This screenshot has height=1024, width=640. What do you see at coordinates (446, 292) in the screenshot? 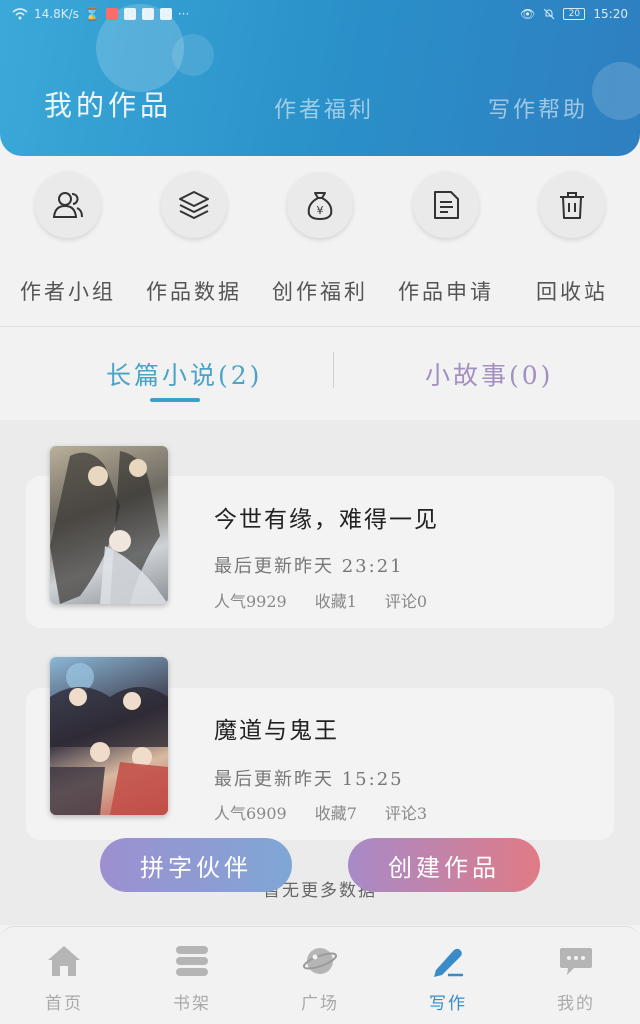
I see `shortcut-label: 作品申请` at bounding box center [446, 292].